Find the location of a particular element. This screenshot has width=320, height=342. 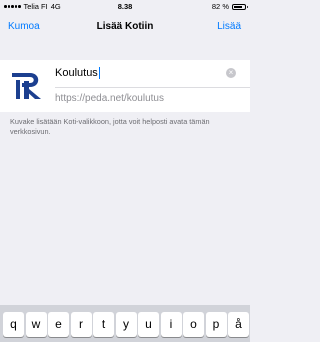

add-button: Lisää is located at coordinates (229, 26).